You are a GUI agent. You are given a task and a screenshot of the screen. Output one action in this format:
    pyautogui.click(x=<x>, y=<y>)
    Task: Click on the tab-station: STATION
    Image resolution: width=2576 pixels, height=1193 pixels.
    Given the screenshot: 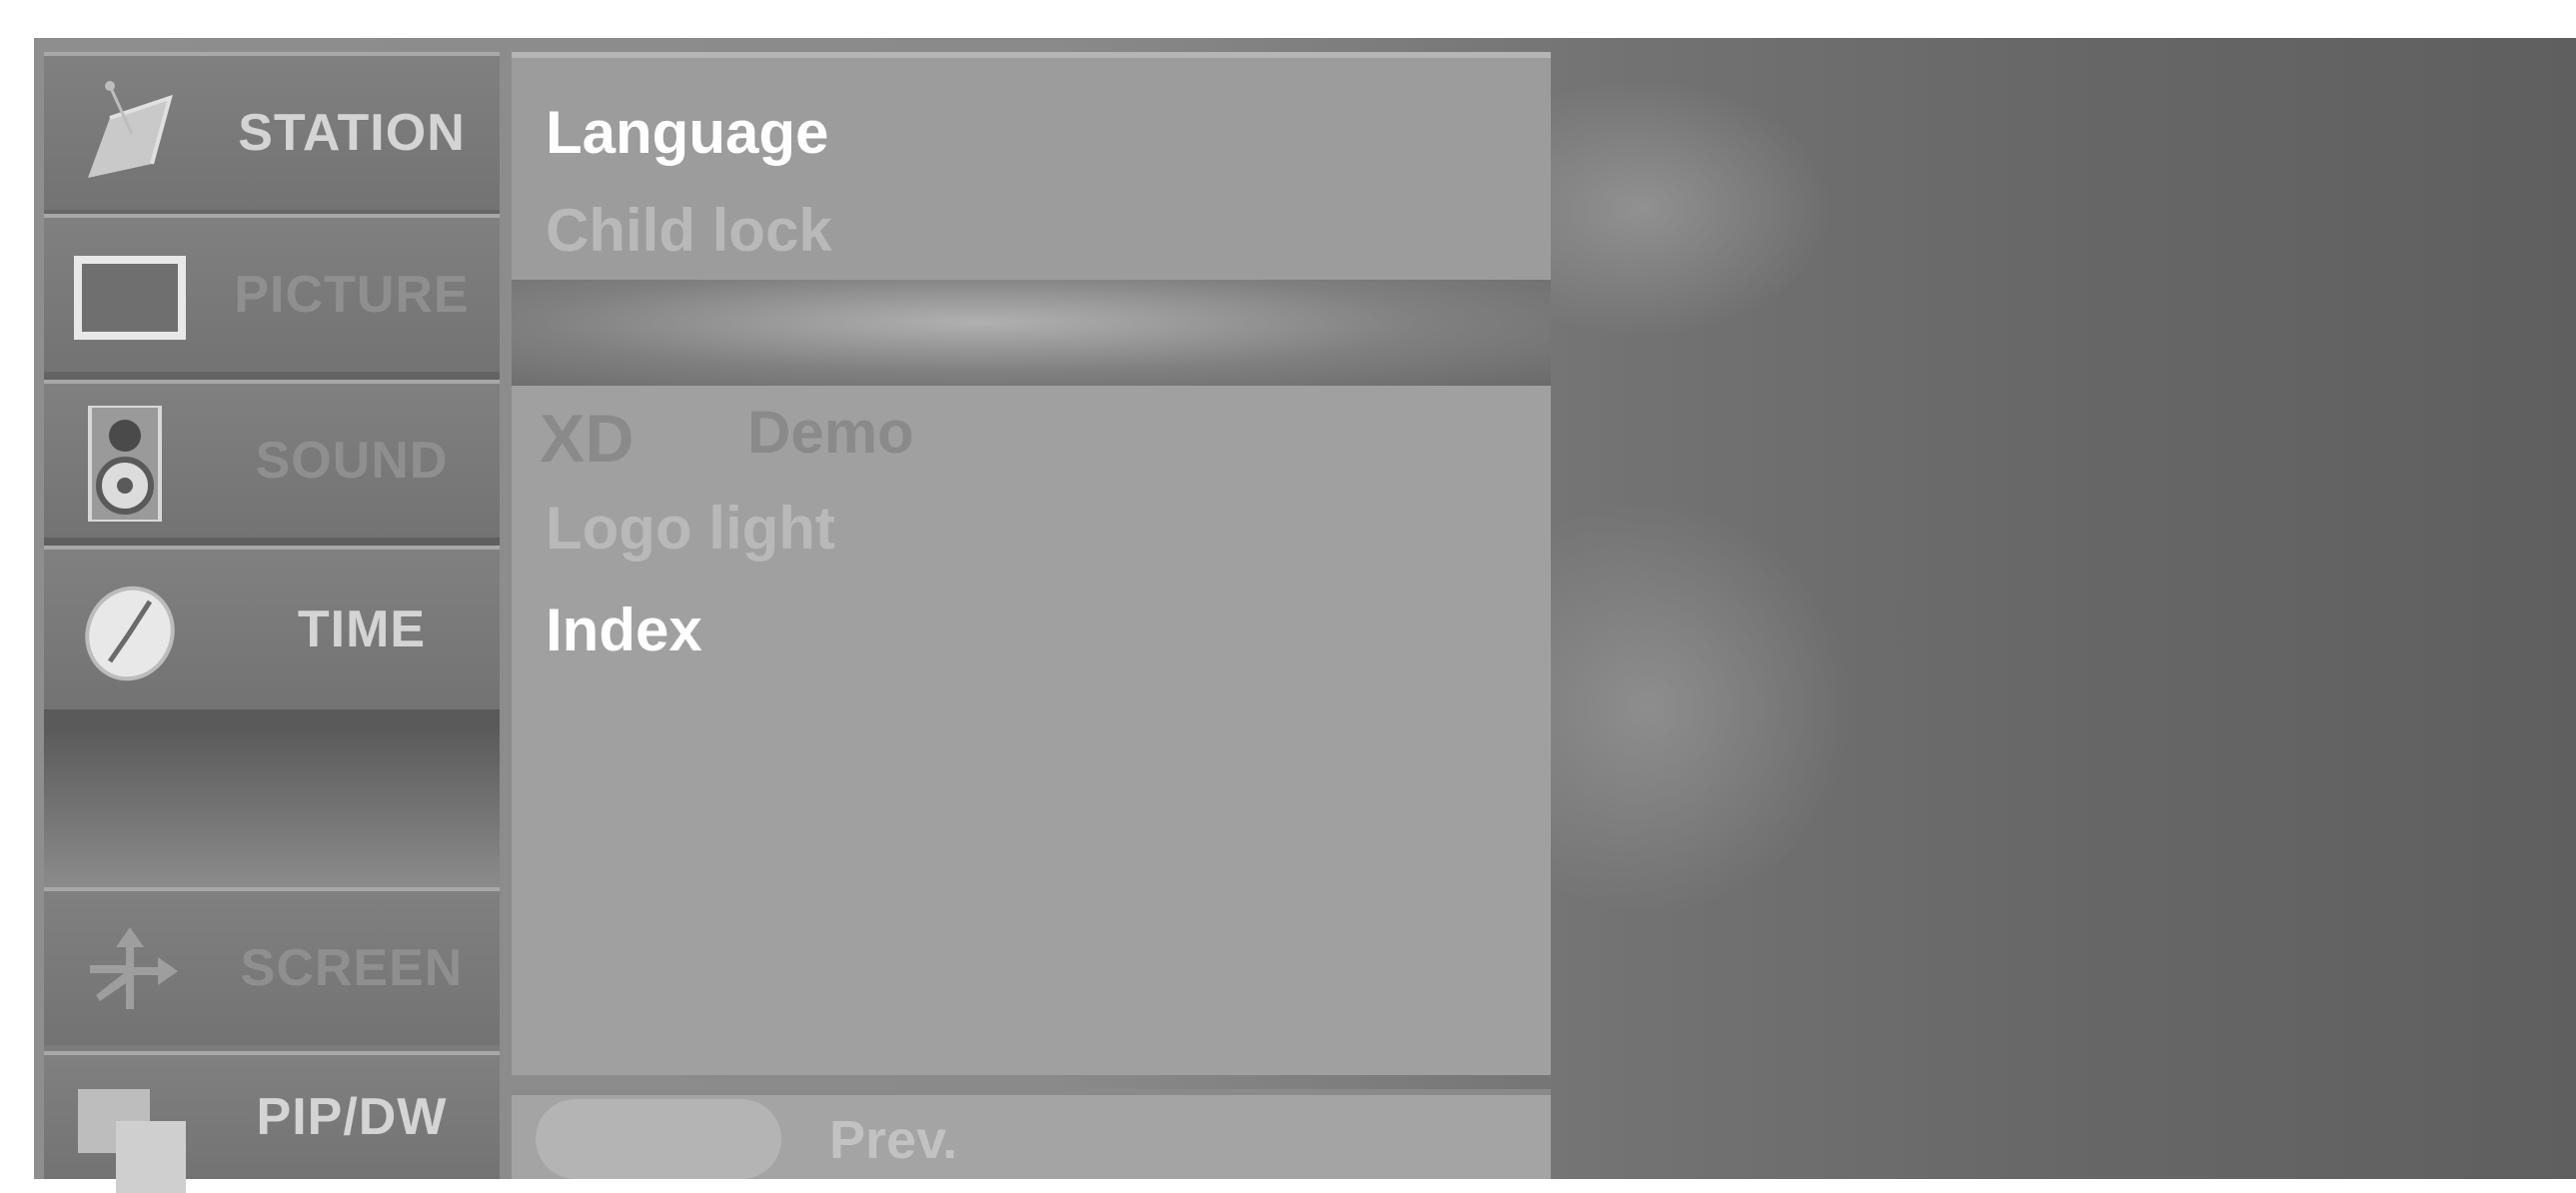 What is the action you would take?
    pyautogui.click(x=272, y=131)
    